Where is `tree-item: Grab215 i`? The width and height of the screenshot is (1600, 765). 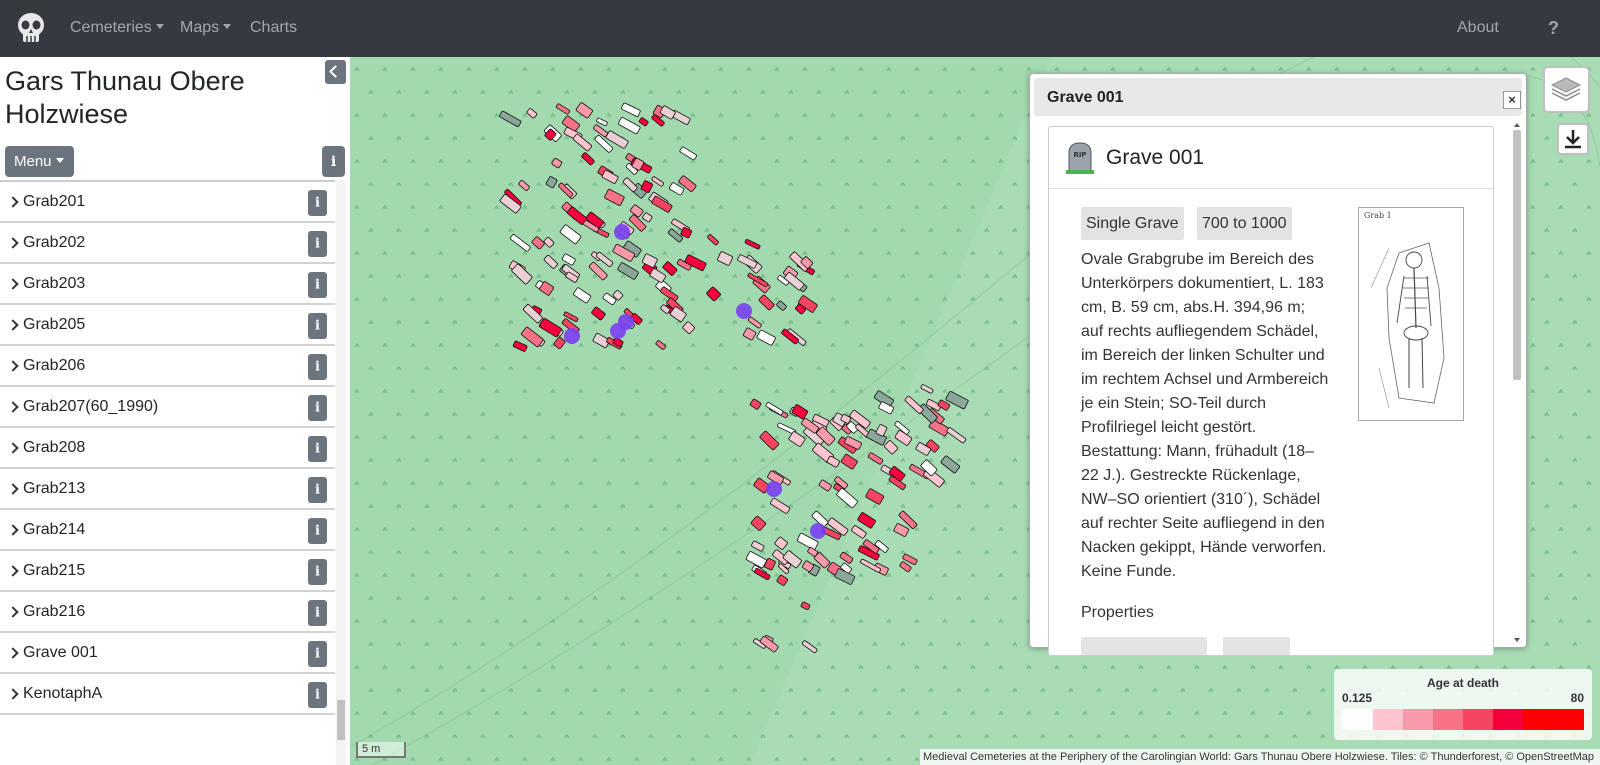
tree-item: Grab215 i is located at coordinates (167, 571).